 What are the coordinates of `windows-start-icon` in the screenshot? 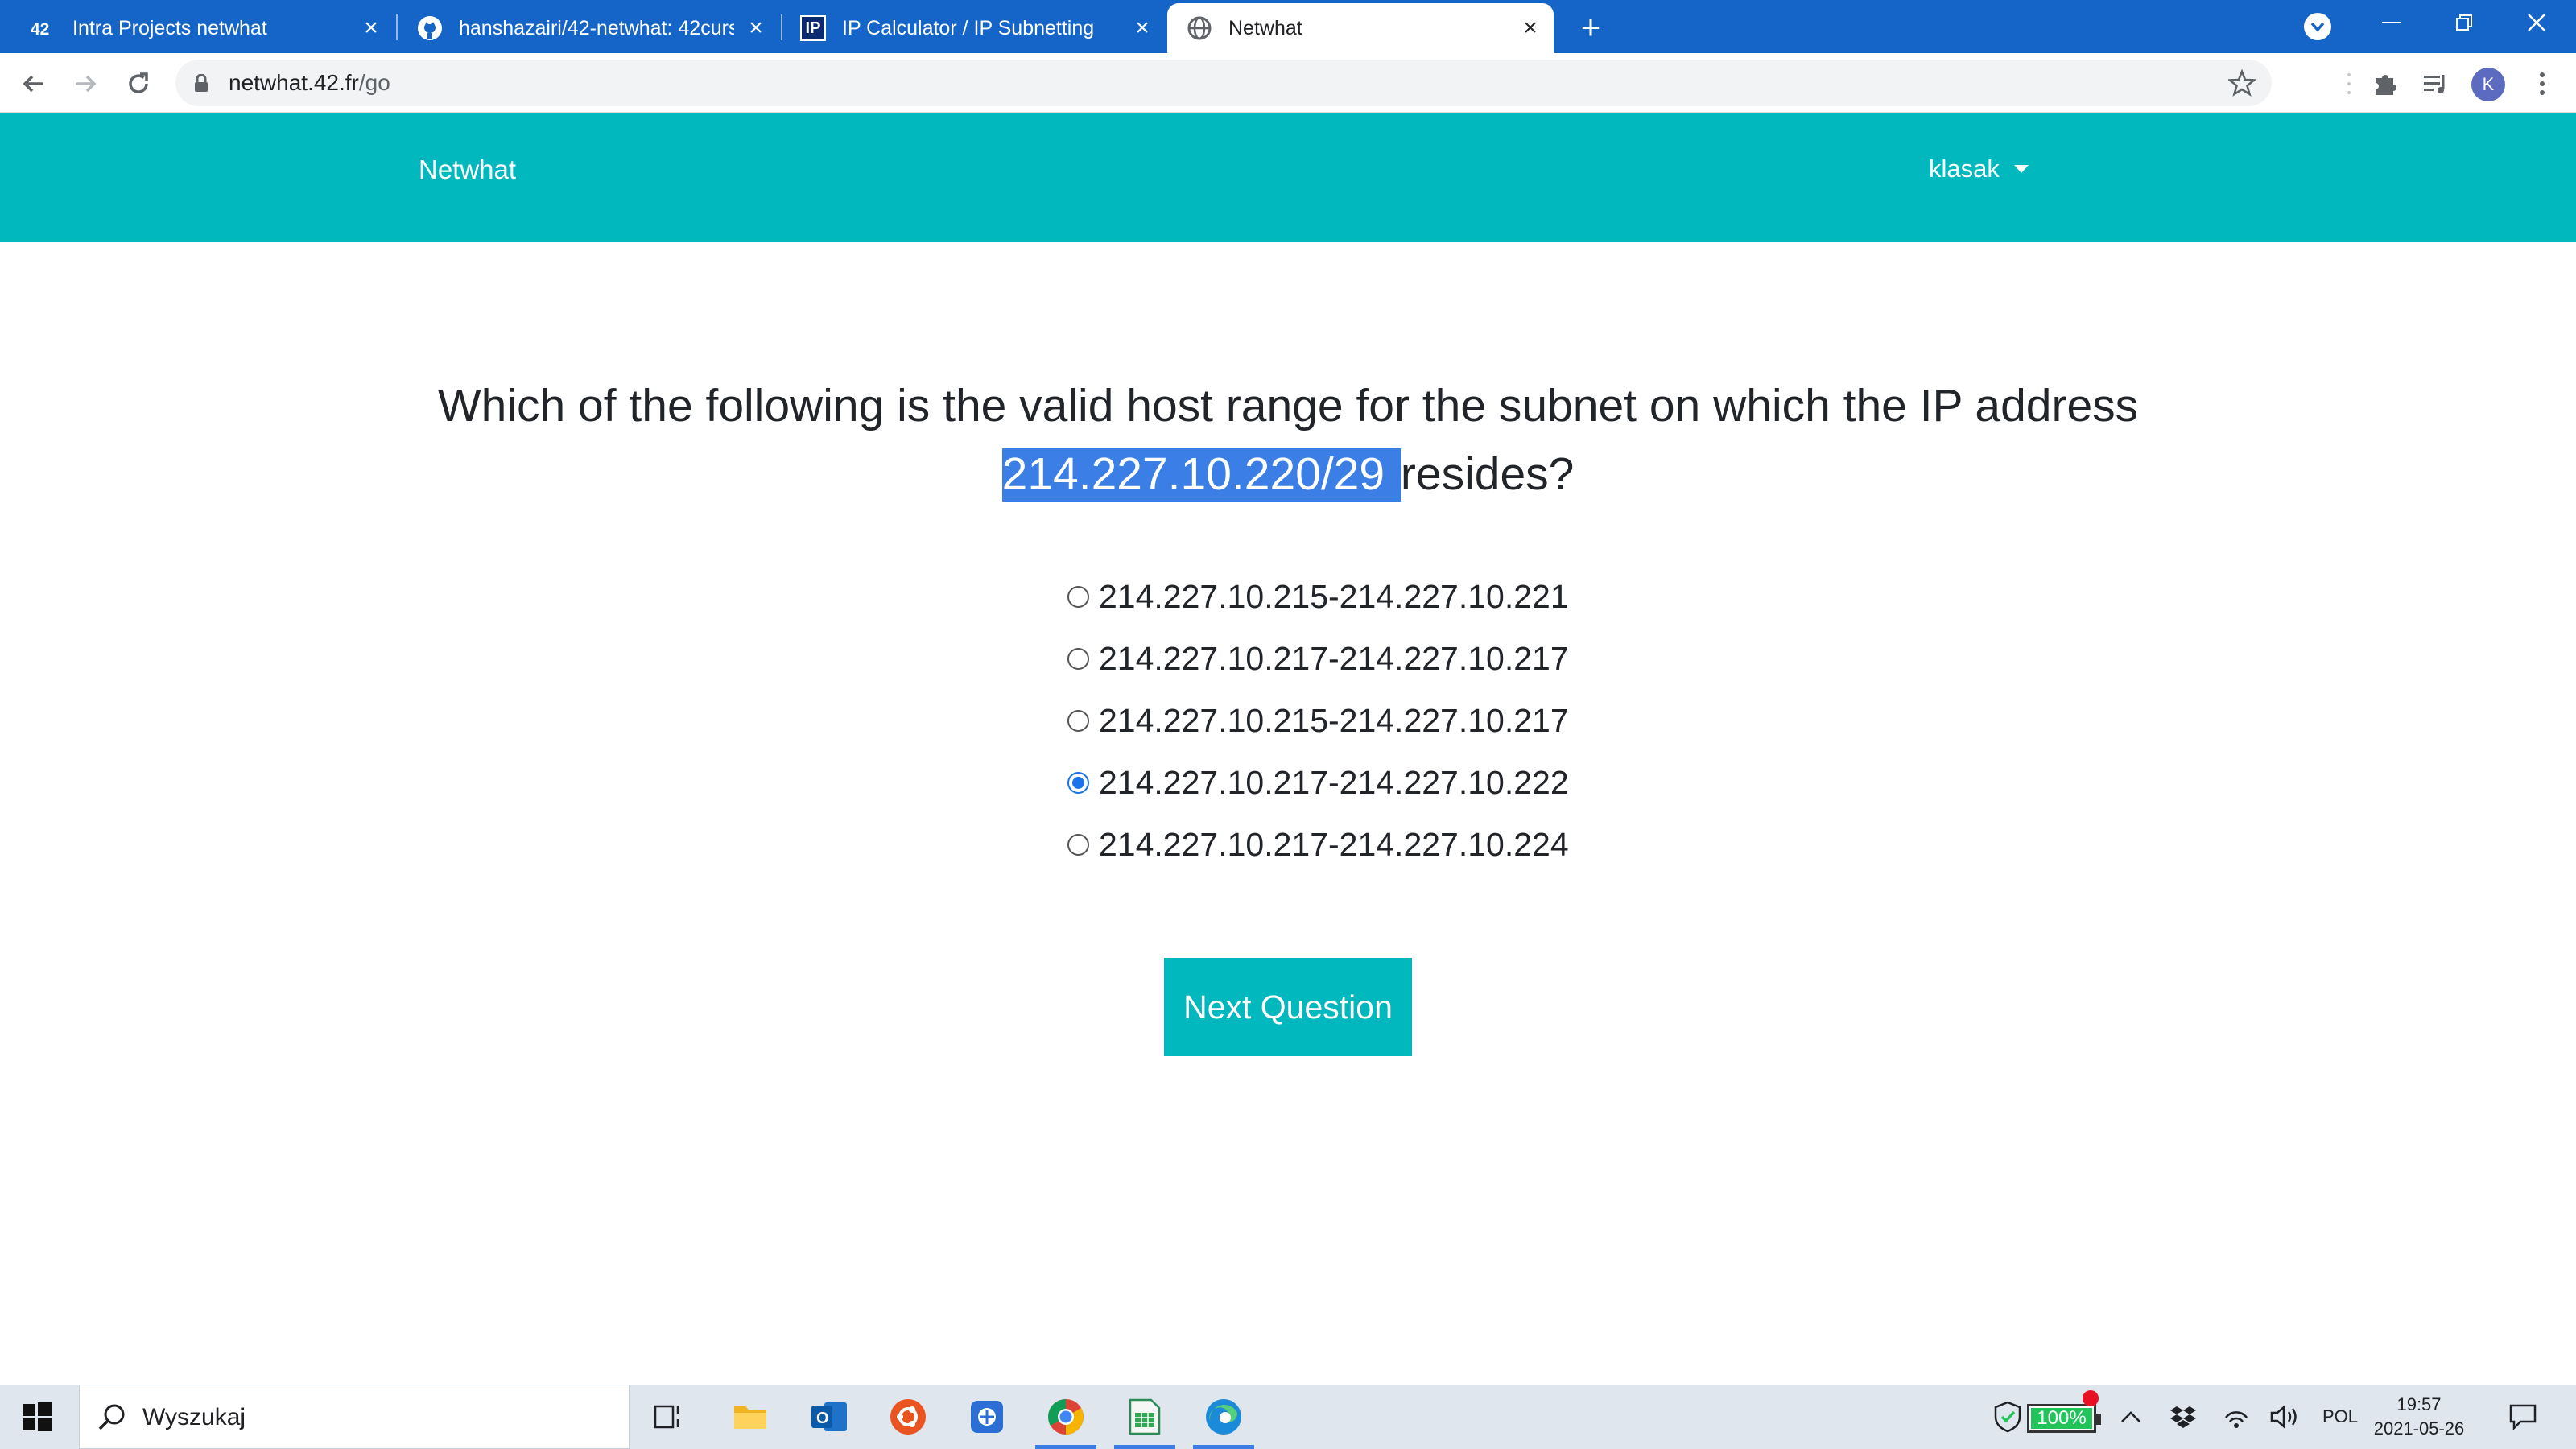 It's located at (37, 1416).